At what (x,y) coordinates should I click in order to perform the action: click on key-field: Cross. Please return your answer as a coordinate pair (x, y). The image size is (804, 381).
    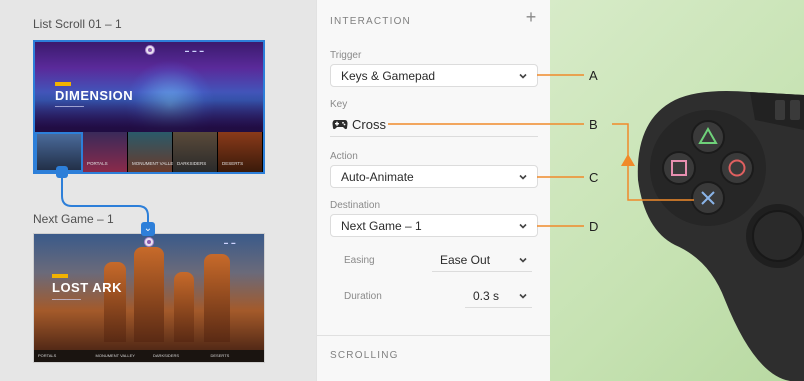
    Looking at the image, I should click on (434, 125).